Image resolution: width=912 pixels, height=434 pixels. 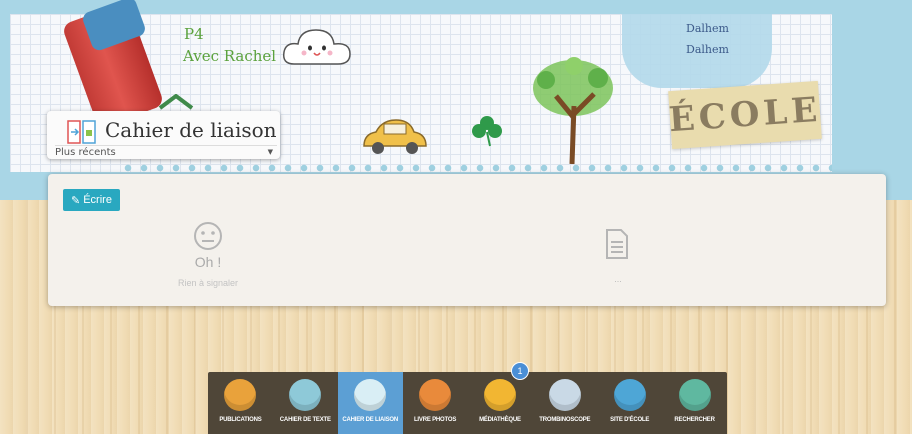 I want to click on nav-item-label: CAHIER DE TEXTE, so click(x=305, y=420).